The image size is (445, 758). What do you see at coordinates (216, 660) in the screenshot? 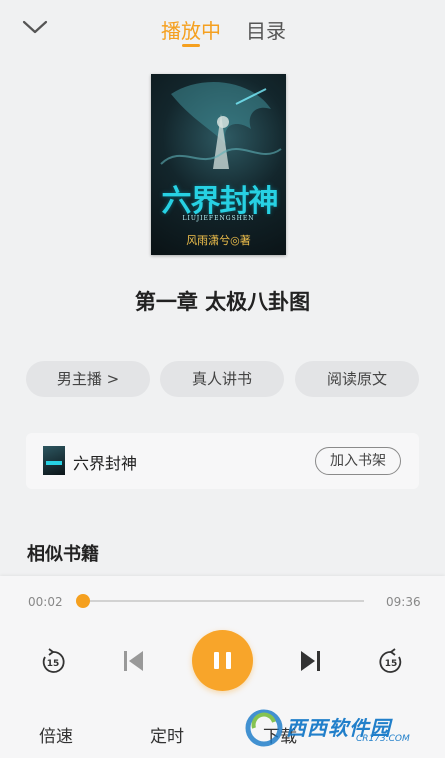
I see `pause-icon` at bounding box center [216, 660].